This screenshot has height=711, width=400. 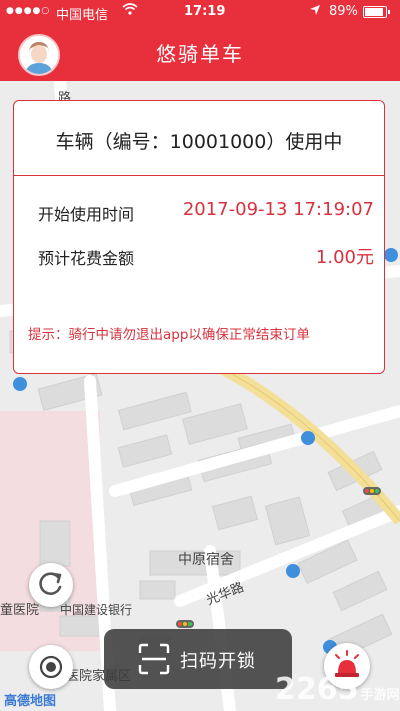 What do you see at coordinates (86, 258) in the screenshot?
I see `estimated-cost-label: 预计花费金额` at bounding box center [86, 258].